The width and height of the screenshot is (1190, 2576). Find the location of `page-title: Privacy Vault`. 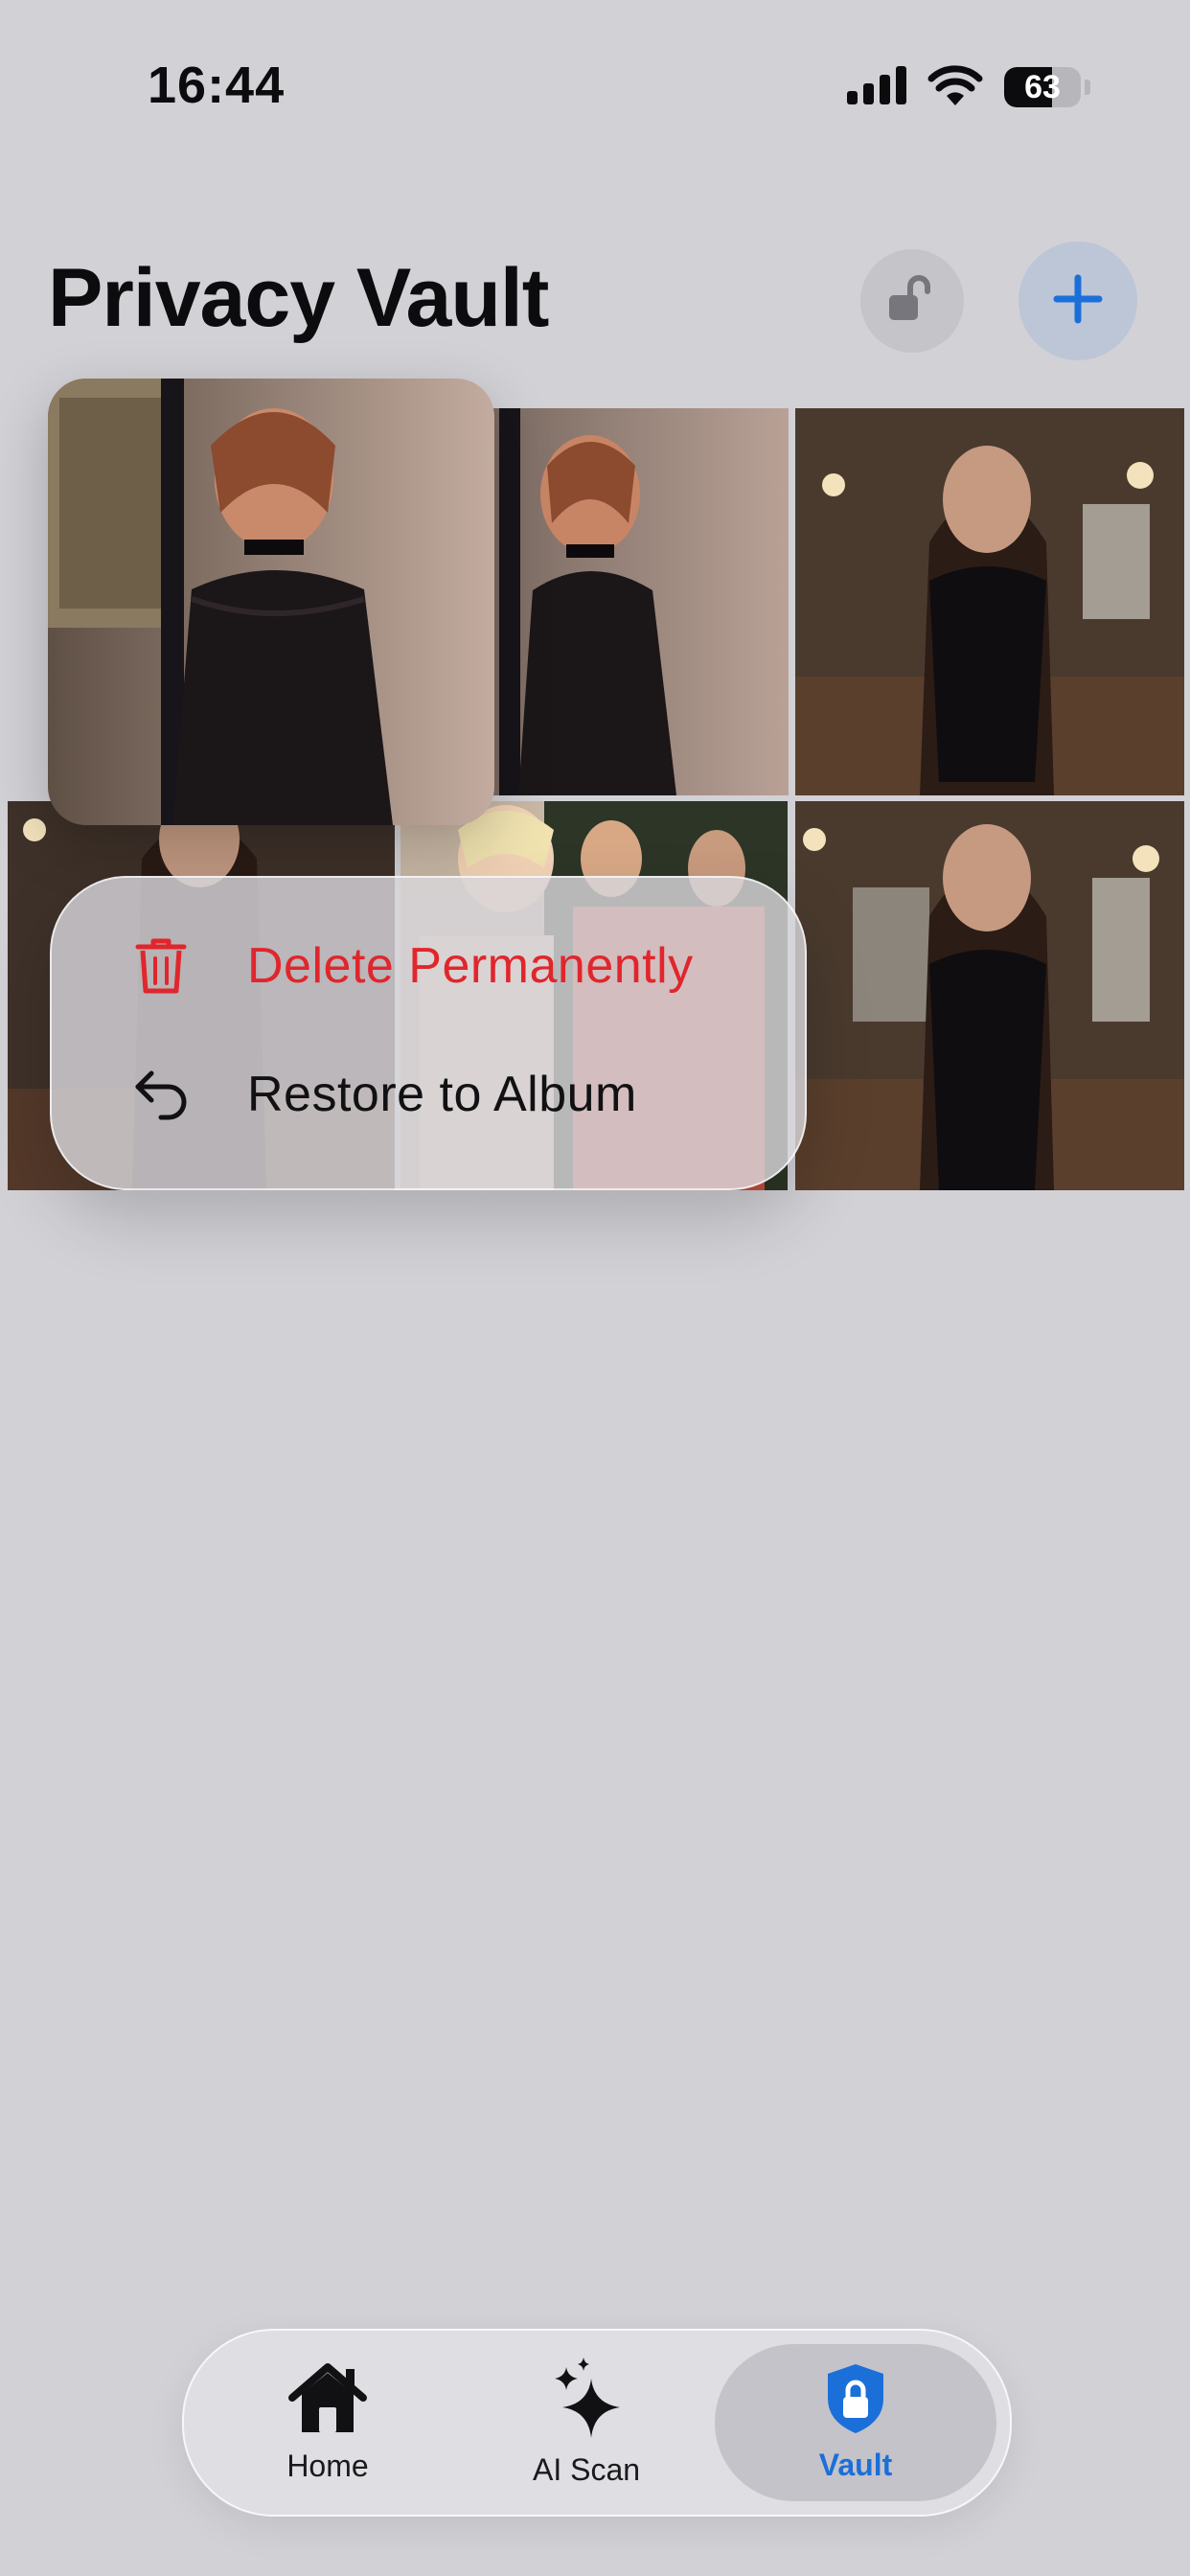

page-title: Privacy Vault is located at coordinates (298, 298).